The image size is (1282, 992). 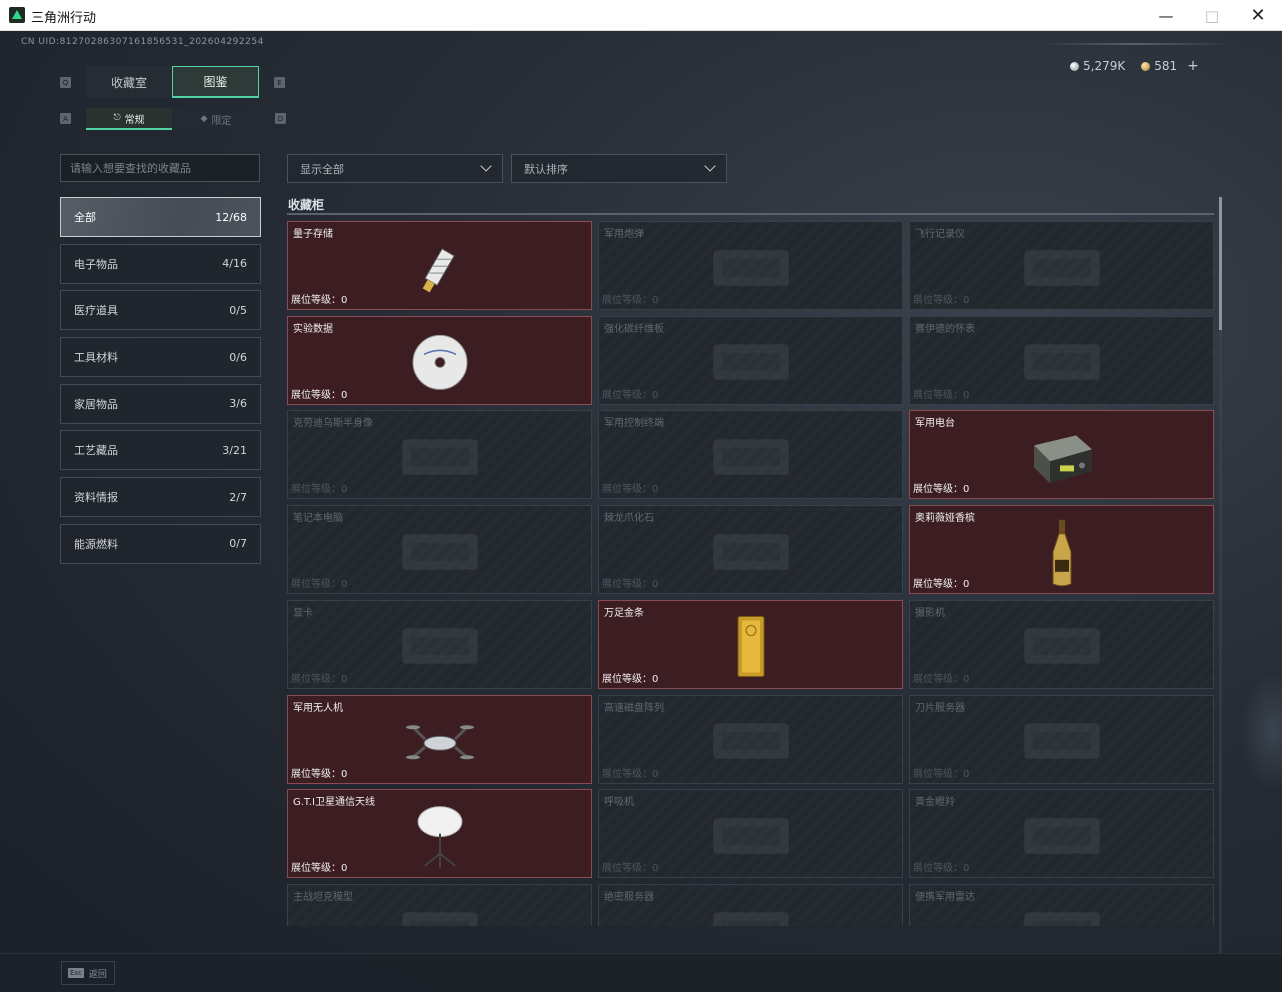 What do you see at coordinates (160, 497) in the screenshot?
I see `category-intel: 资料情报 2/7` at bounding box center [160, 497].